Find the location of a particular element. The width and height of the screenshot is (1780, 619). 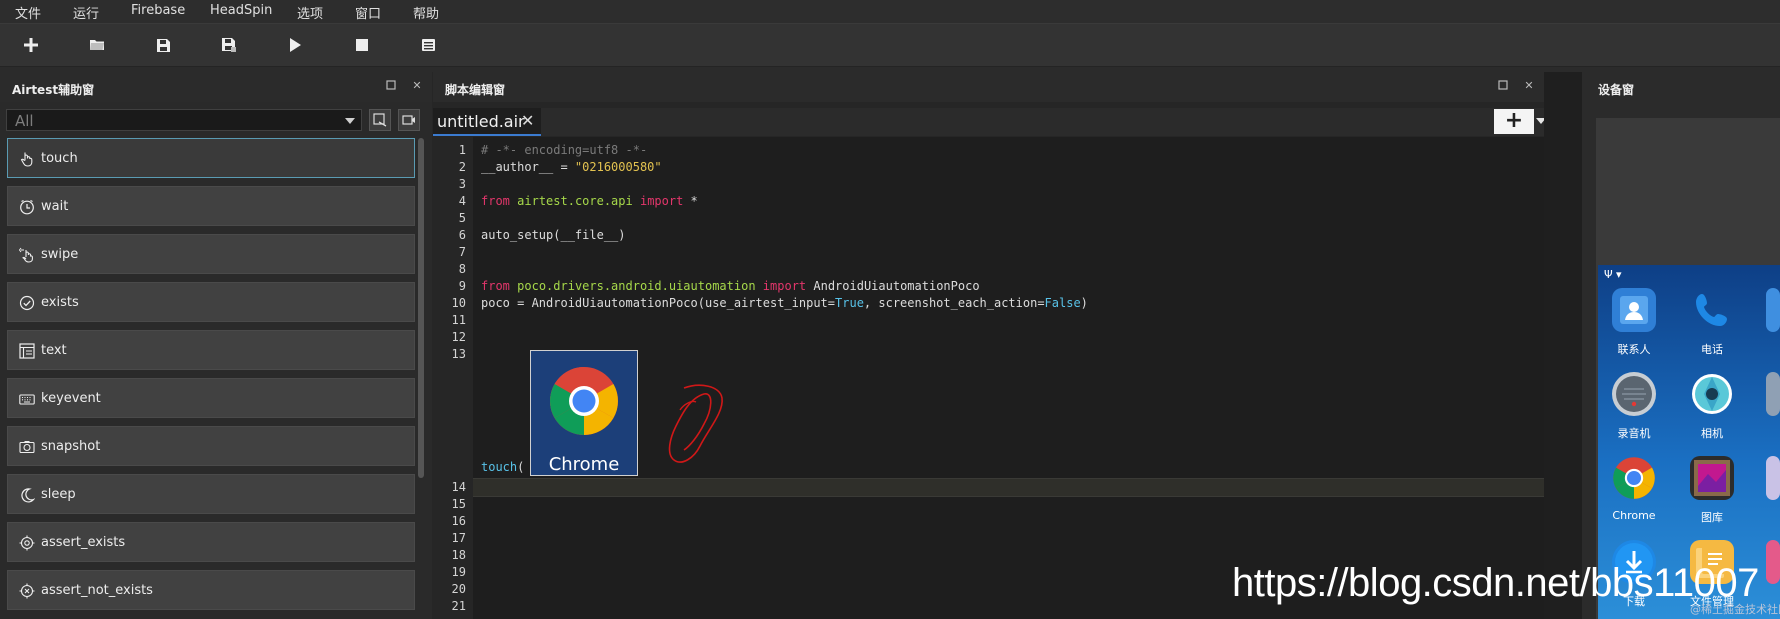

add-image-icon is located at coordinates (380, 120).